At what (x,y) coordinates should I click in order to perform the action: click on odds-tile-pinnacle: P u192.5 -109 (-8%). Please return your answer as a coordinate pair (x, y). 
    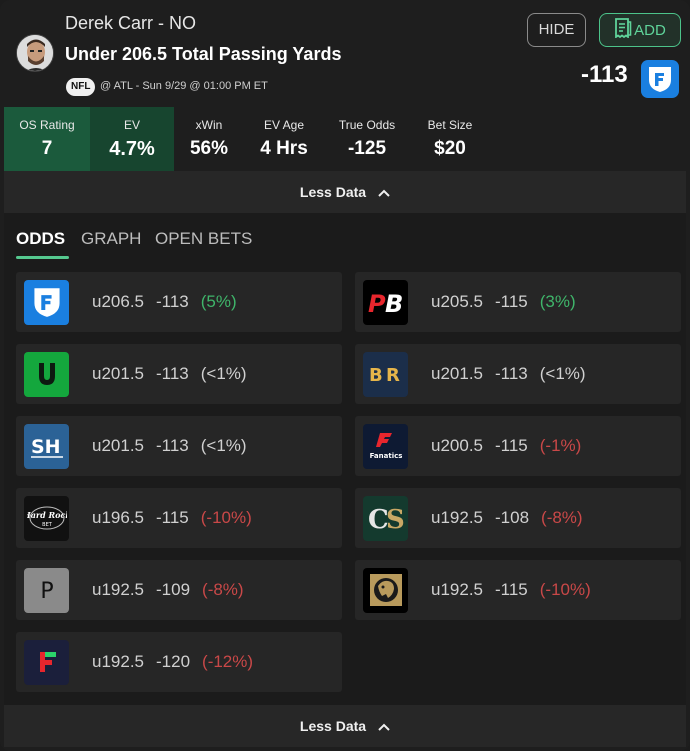
    Looking at the image, I should click on (179, 590).